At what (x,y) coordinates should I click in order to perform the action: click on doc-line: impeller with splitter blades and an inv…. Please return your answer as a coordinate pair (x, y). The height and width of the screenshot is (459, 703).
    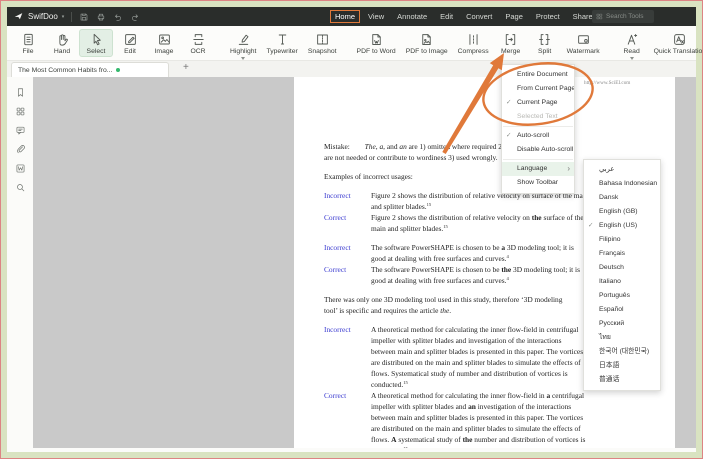
    Looking at the image, I should click on (471, 406).